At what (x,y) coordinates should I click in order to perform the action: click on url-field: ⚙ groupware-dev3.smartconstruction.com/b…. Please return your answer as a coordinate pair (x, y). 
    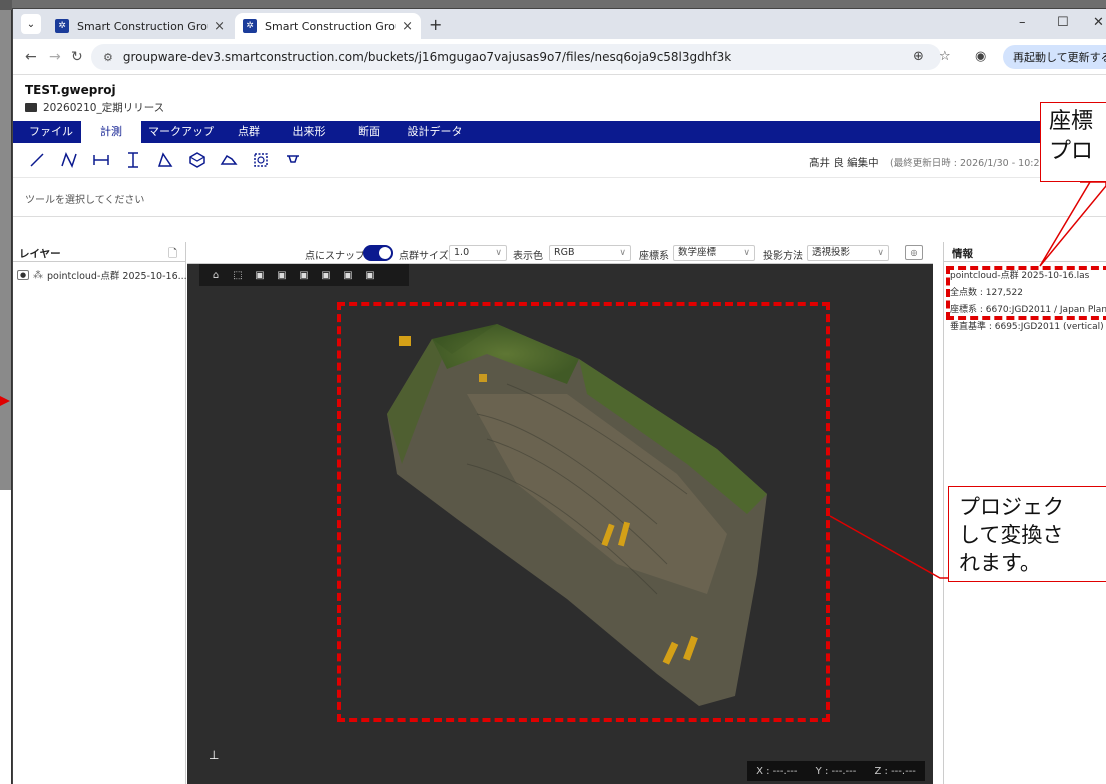
    Looking at the image, I should click on (516, 57).